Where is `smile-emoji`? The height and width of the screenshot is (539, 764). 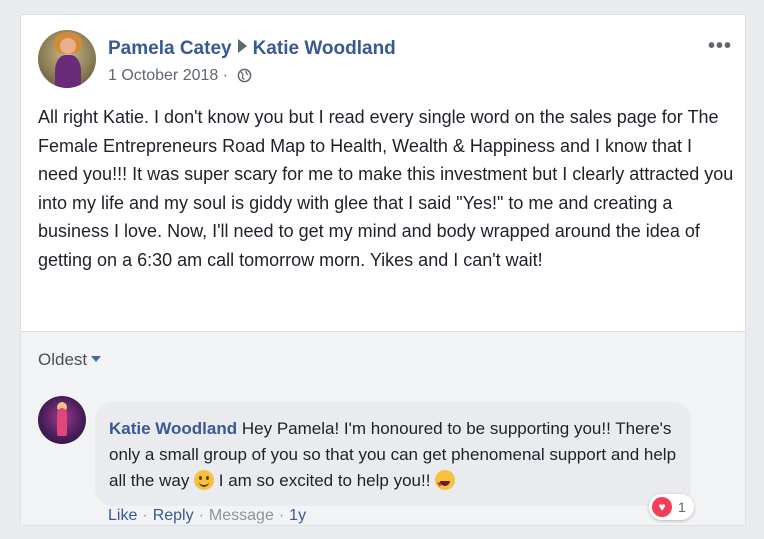 smile-emoji is located at coordinates (204, 480).